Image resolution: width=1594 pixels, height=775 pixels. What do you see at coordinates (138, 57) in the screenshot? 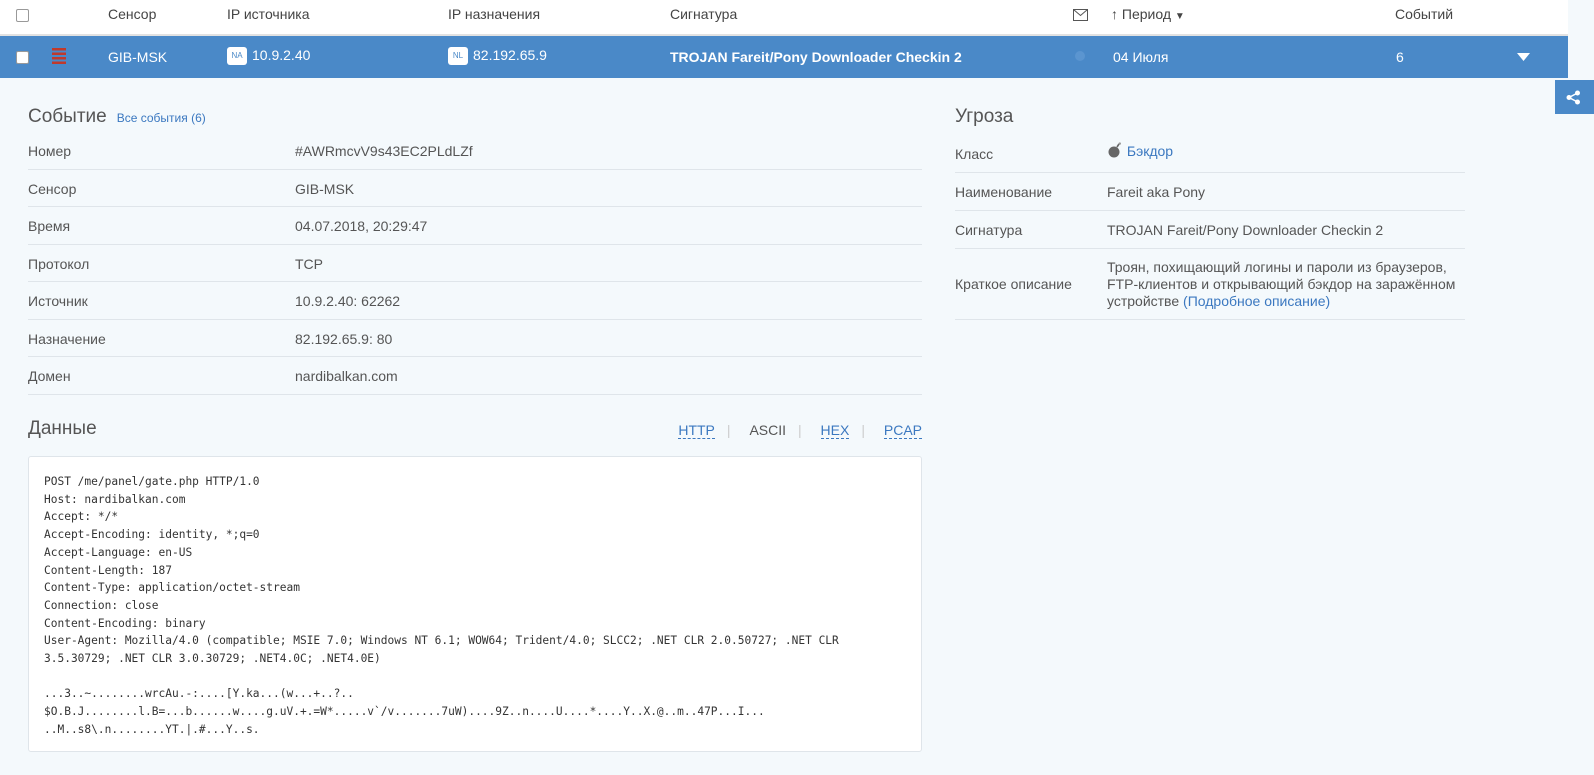
I see `row-sensor: GIB-MSK` at bounding box center [138, 57].